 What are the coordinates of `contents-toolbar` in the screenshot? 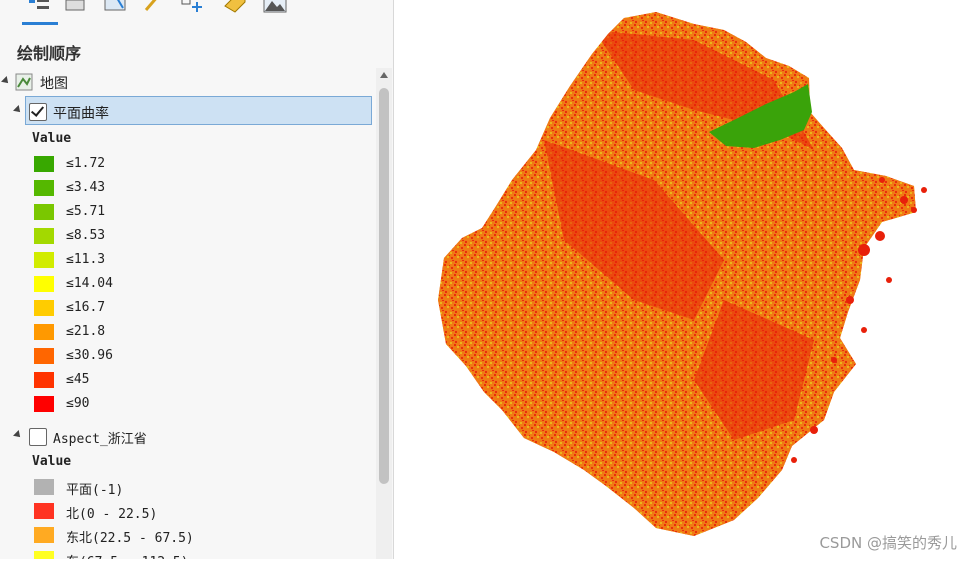 It's located at (196, 12).